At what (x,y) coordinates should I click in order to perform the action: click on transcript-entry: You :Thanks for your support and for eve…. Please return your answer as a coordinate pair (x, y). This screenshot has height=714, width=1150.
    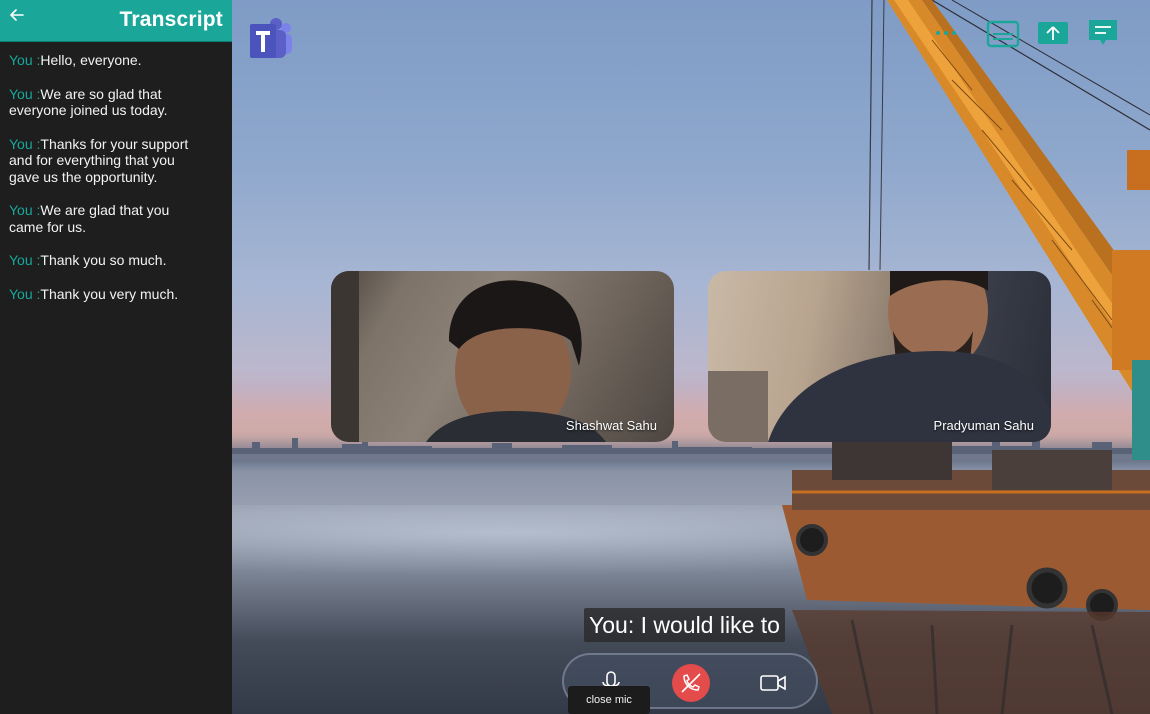
    Looking at the image, I should click on (104, 161).